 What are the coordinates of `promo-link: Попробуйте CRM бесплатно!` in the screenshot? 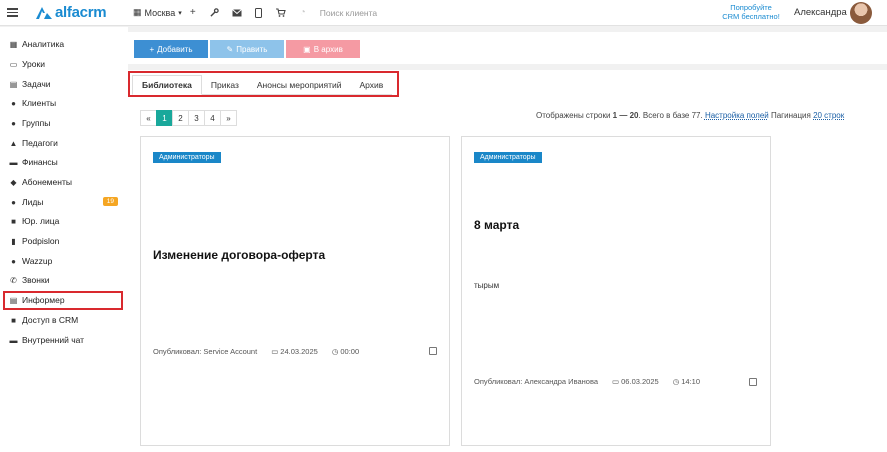 It's located at (751, 12).